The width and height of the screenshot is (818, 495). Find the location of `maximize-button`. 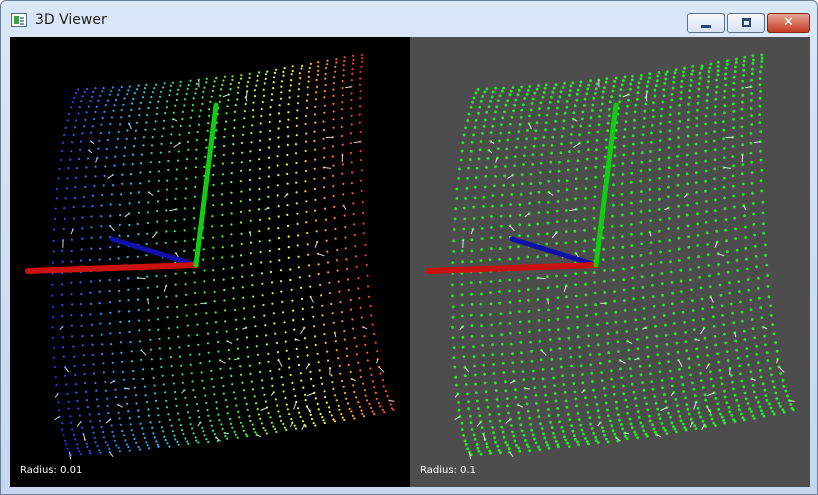

maximize-button is located at coordinates (746, 23).